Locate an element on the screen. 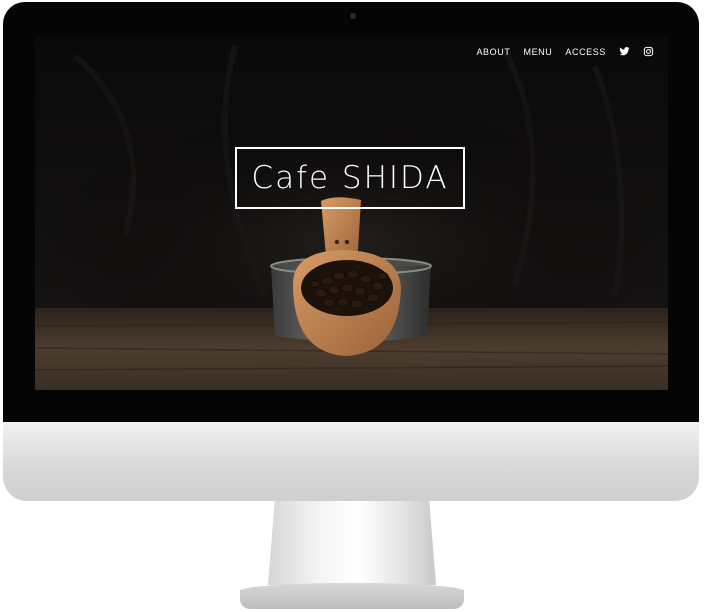 This screenshot has width=704, height=612. nav-link-about: ABOUT is located at coordinates (493, 52).